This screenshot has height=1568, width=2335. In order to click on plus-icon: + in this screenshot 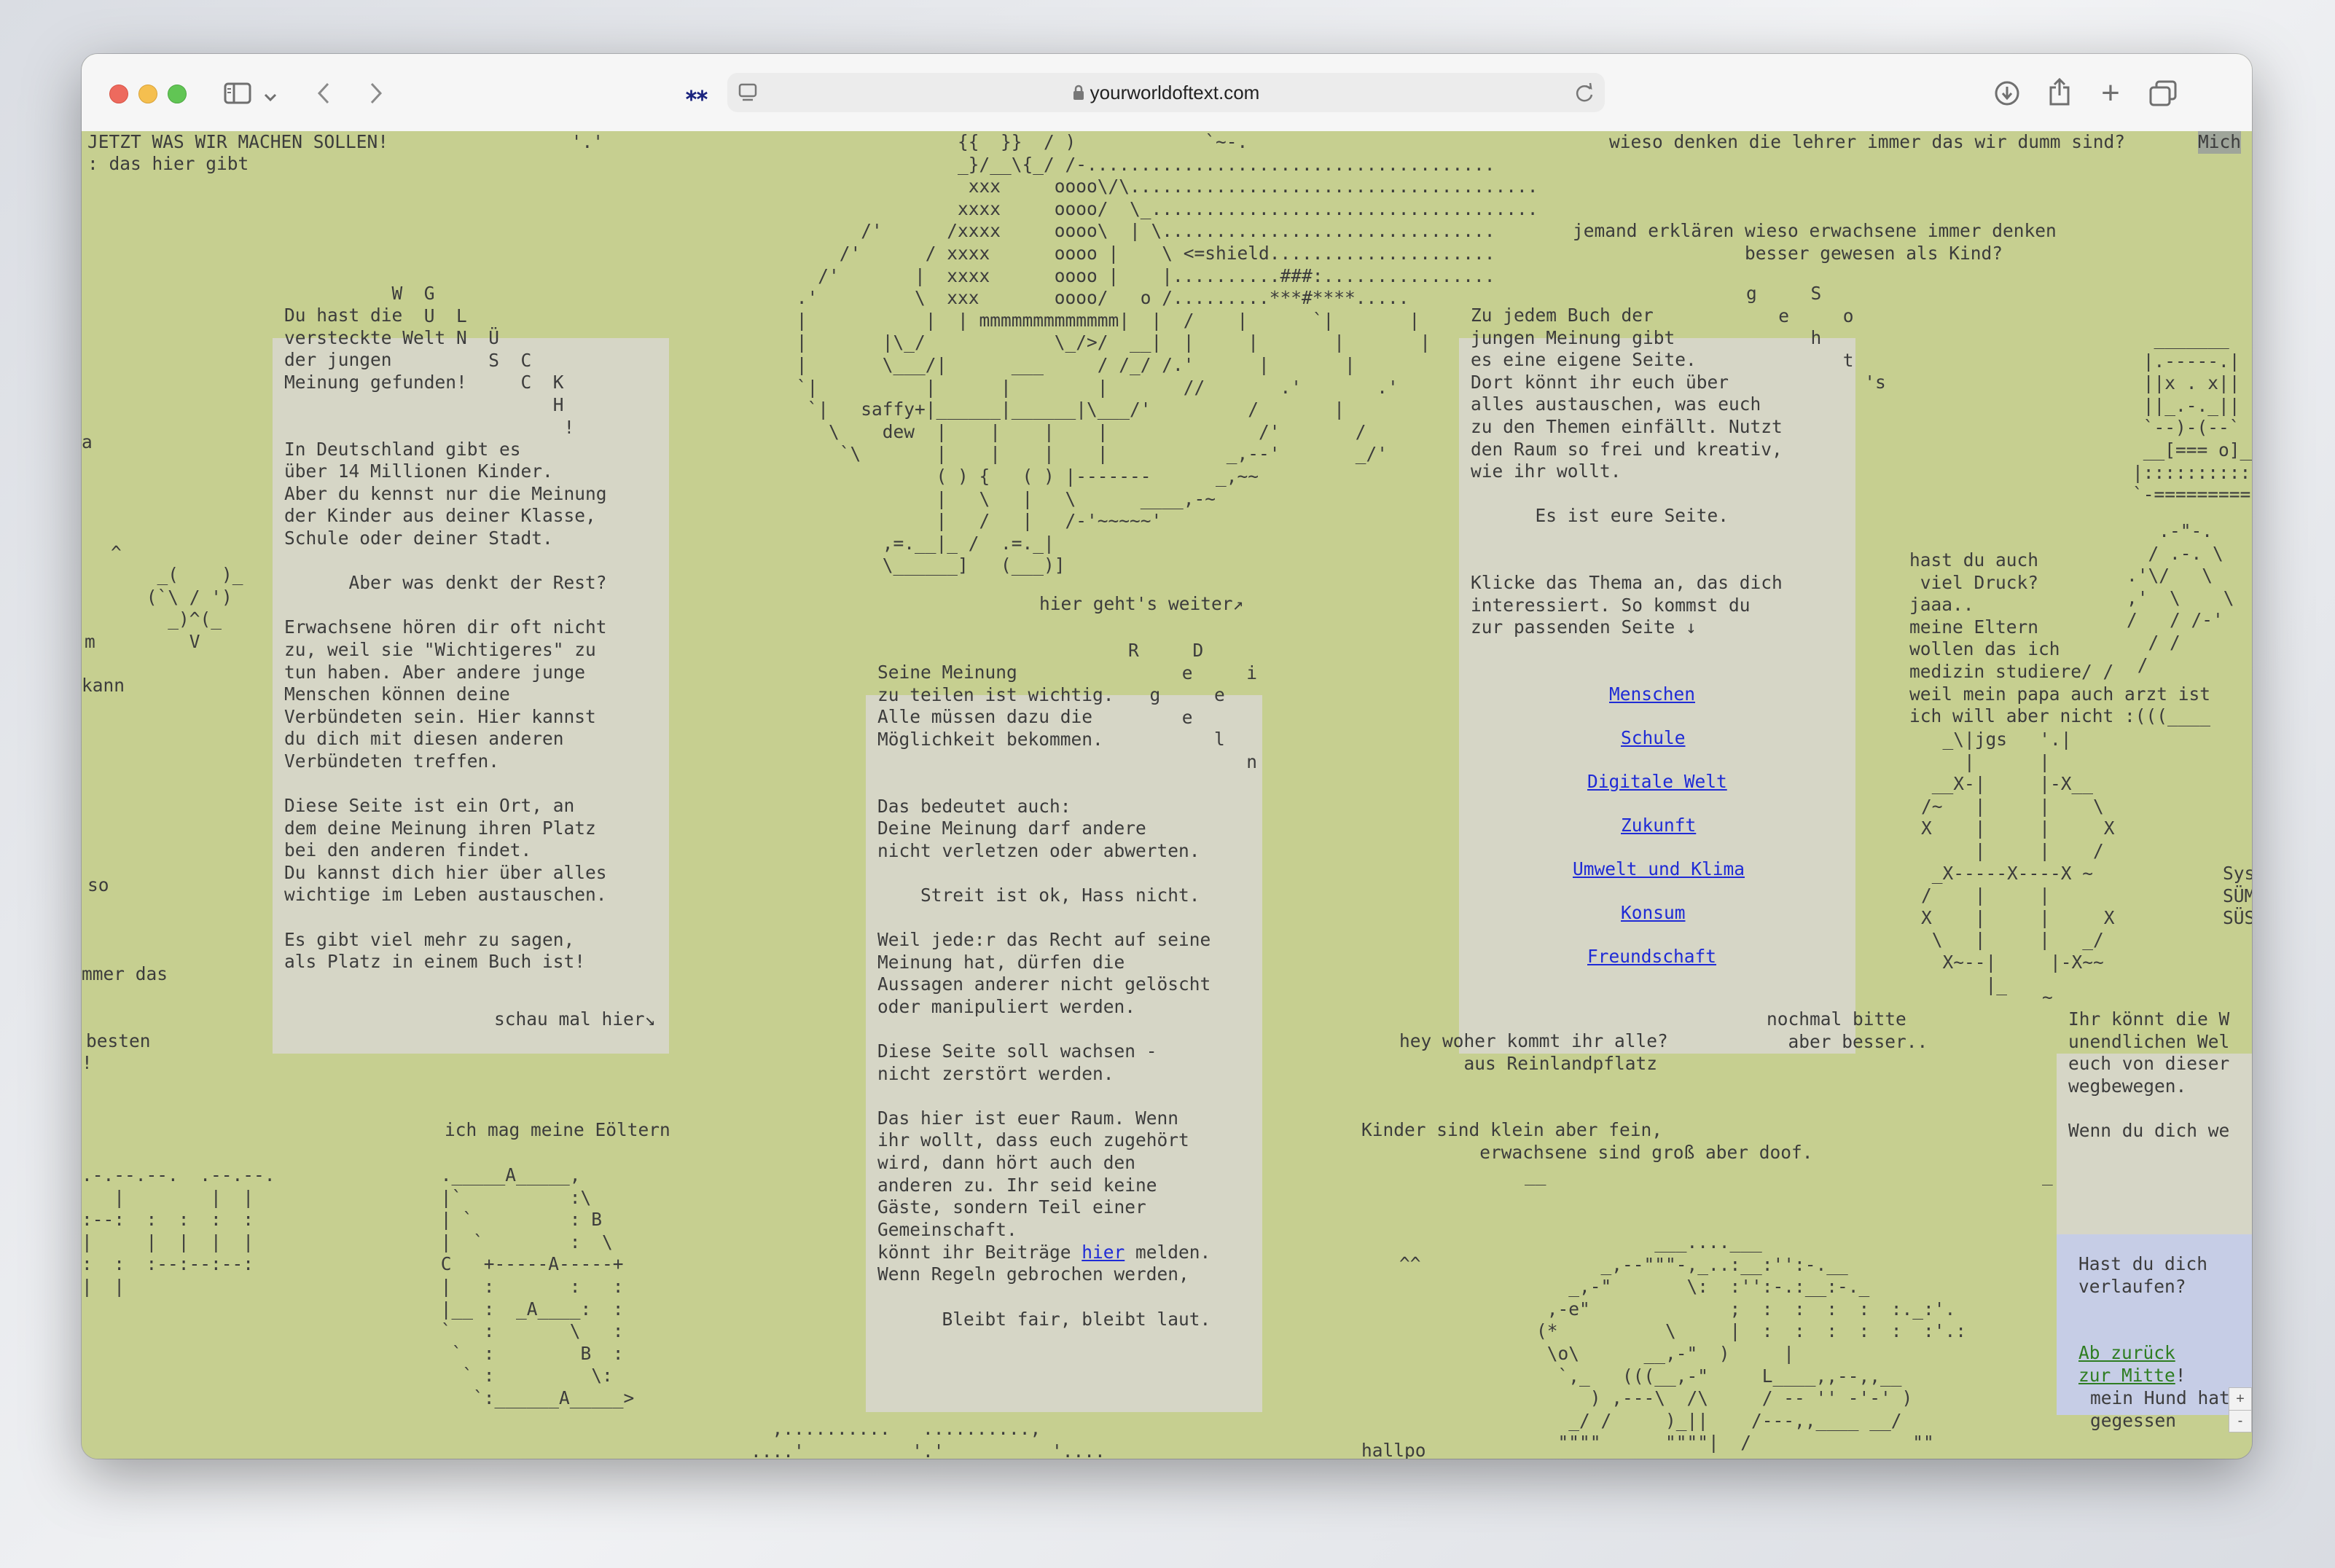, I will do `click(2111, 93)`.